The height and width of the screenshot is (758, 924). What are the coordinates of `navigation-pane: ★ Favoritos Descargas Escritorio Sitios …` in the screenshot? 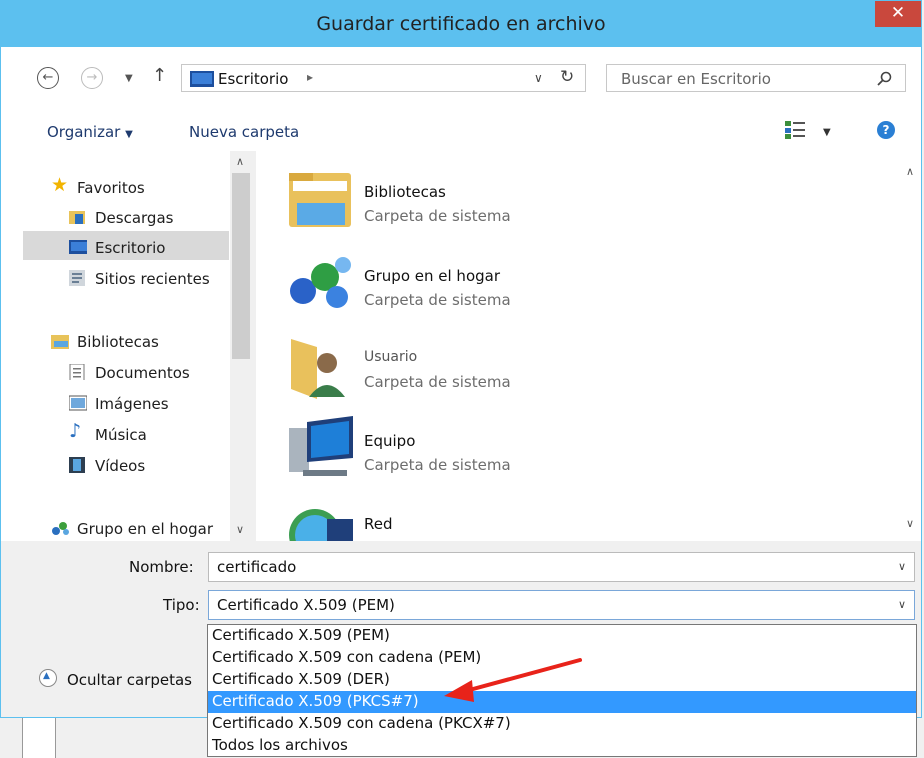 It's located at (128, 346).